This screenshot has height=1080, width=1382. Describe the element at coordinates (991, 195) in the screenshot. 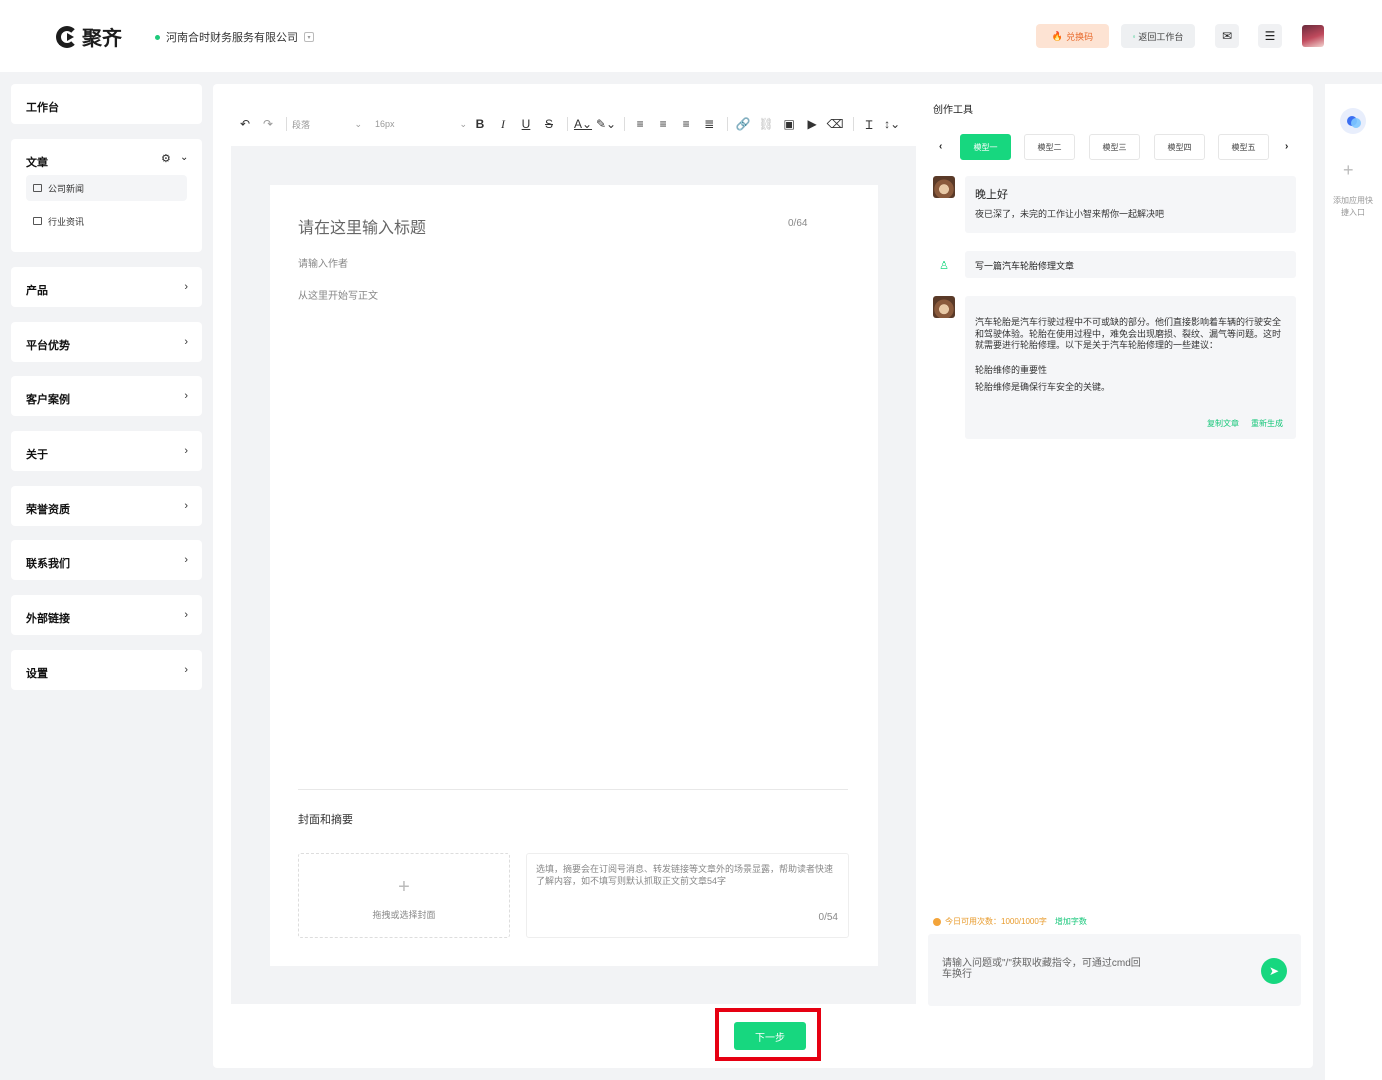

I see `greeting-title: 晚上好` at that location.